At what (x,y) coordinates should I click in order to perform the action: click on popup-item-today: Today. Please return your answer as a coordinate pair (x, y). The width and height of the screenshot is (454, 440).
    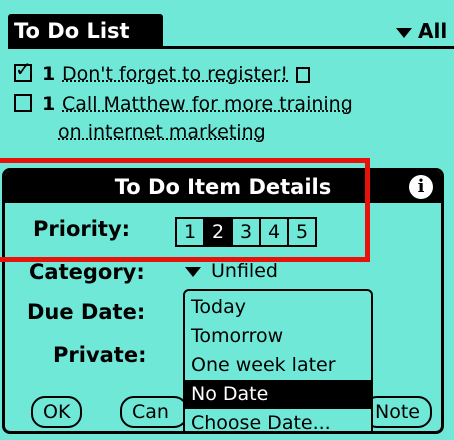
    Looking at the image, I should click on (278, 307).